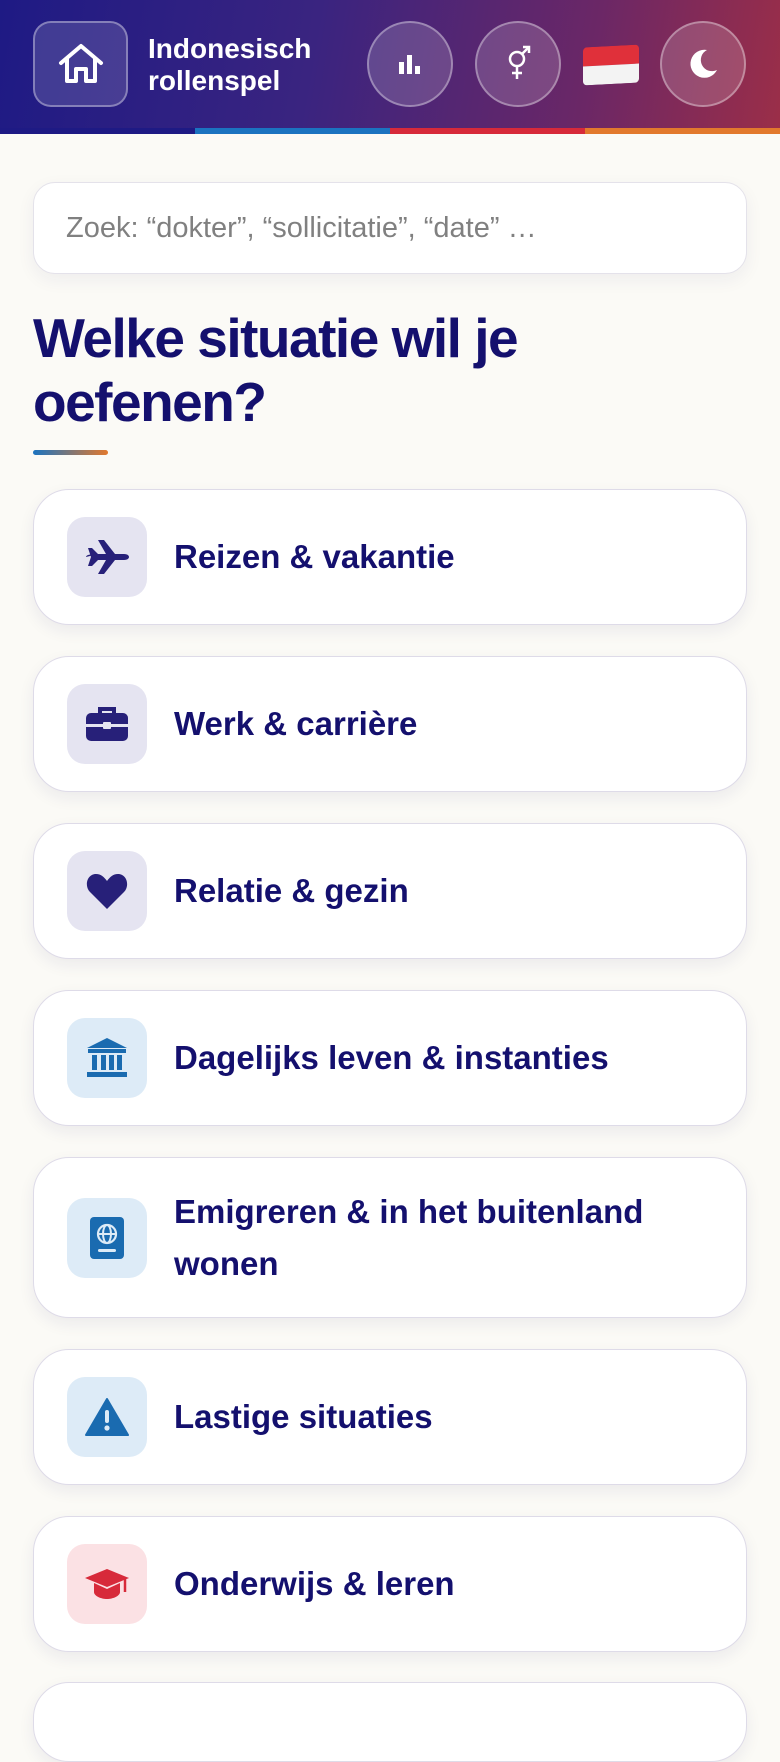 This screenshot has height=1762, width=780. I want to click on warning-icon, so click(107, 1417).